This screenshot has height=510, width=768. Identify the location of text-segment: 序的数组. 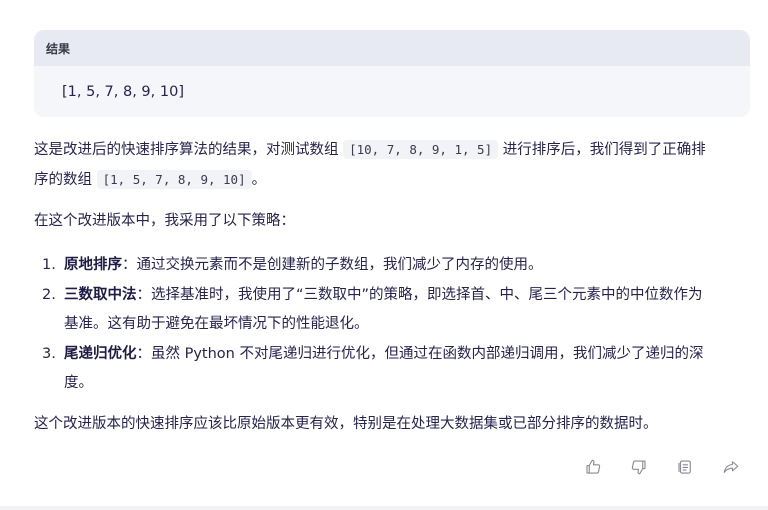
(65, 180).